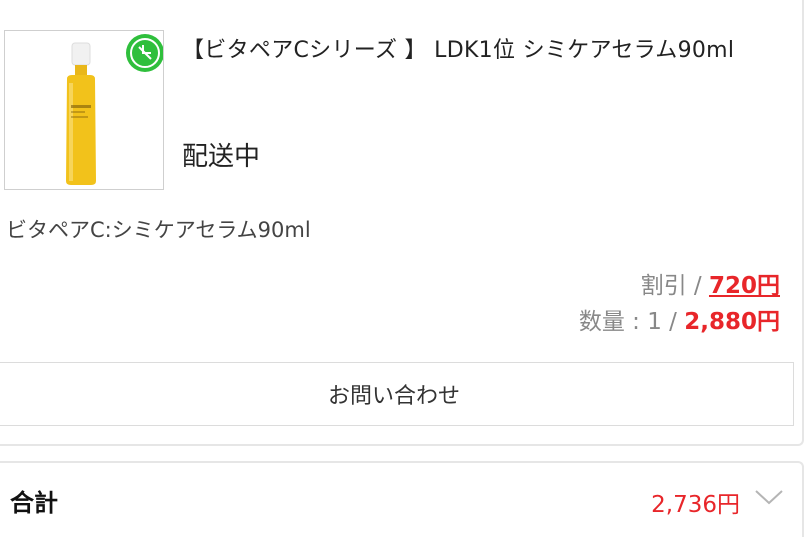 This screenshot has width=808, height=537. What do you see at coordinates (34, 503) in the screenshot?
I see `total-label: 合計` at bounding box center [34, 503].